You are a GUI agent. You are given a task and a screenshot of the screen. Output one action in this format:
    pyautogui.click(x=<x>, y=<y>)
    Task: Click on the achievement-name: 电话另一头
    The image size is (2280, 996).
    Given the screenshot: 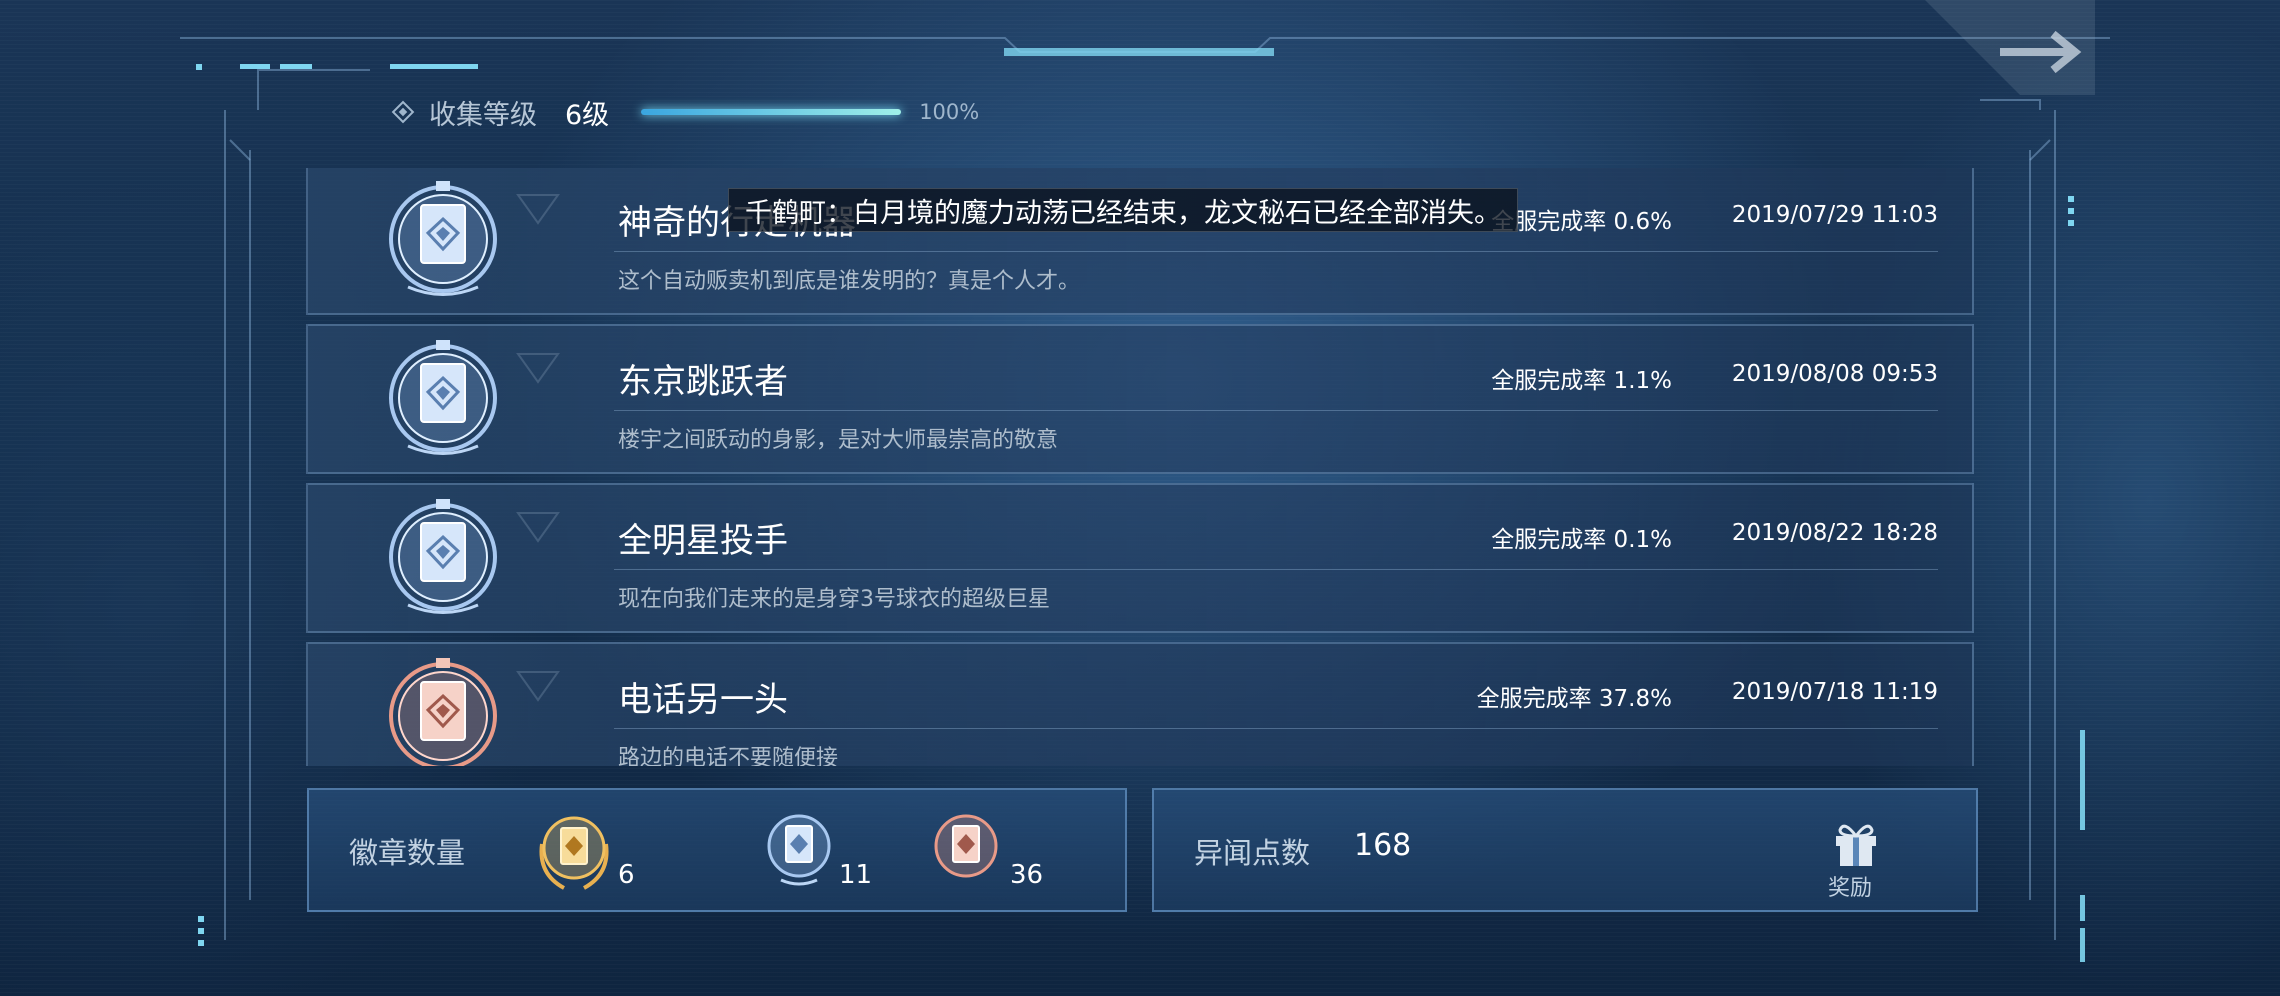 What is the action you would take?
    pyautogui.click(x=703, y=700)
    